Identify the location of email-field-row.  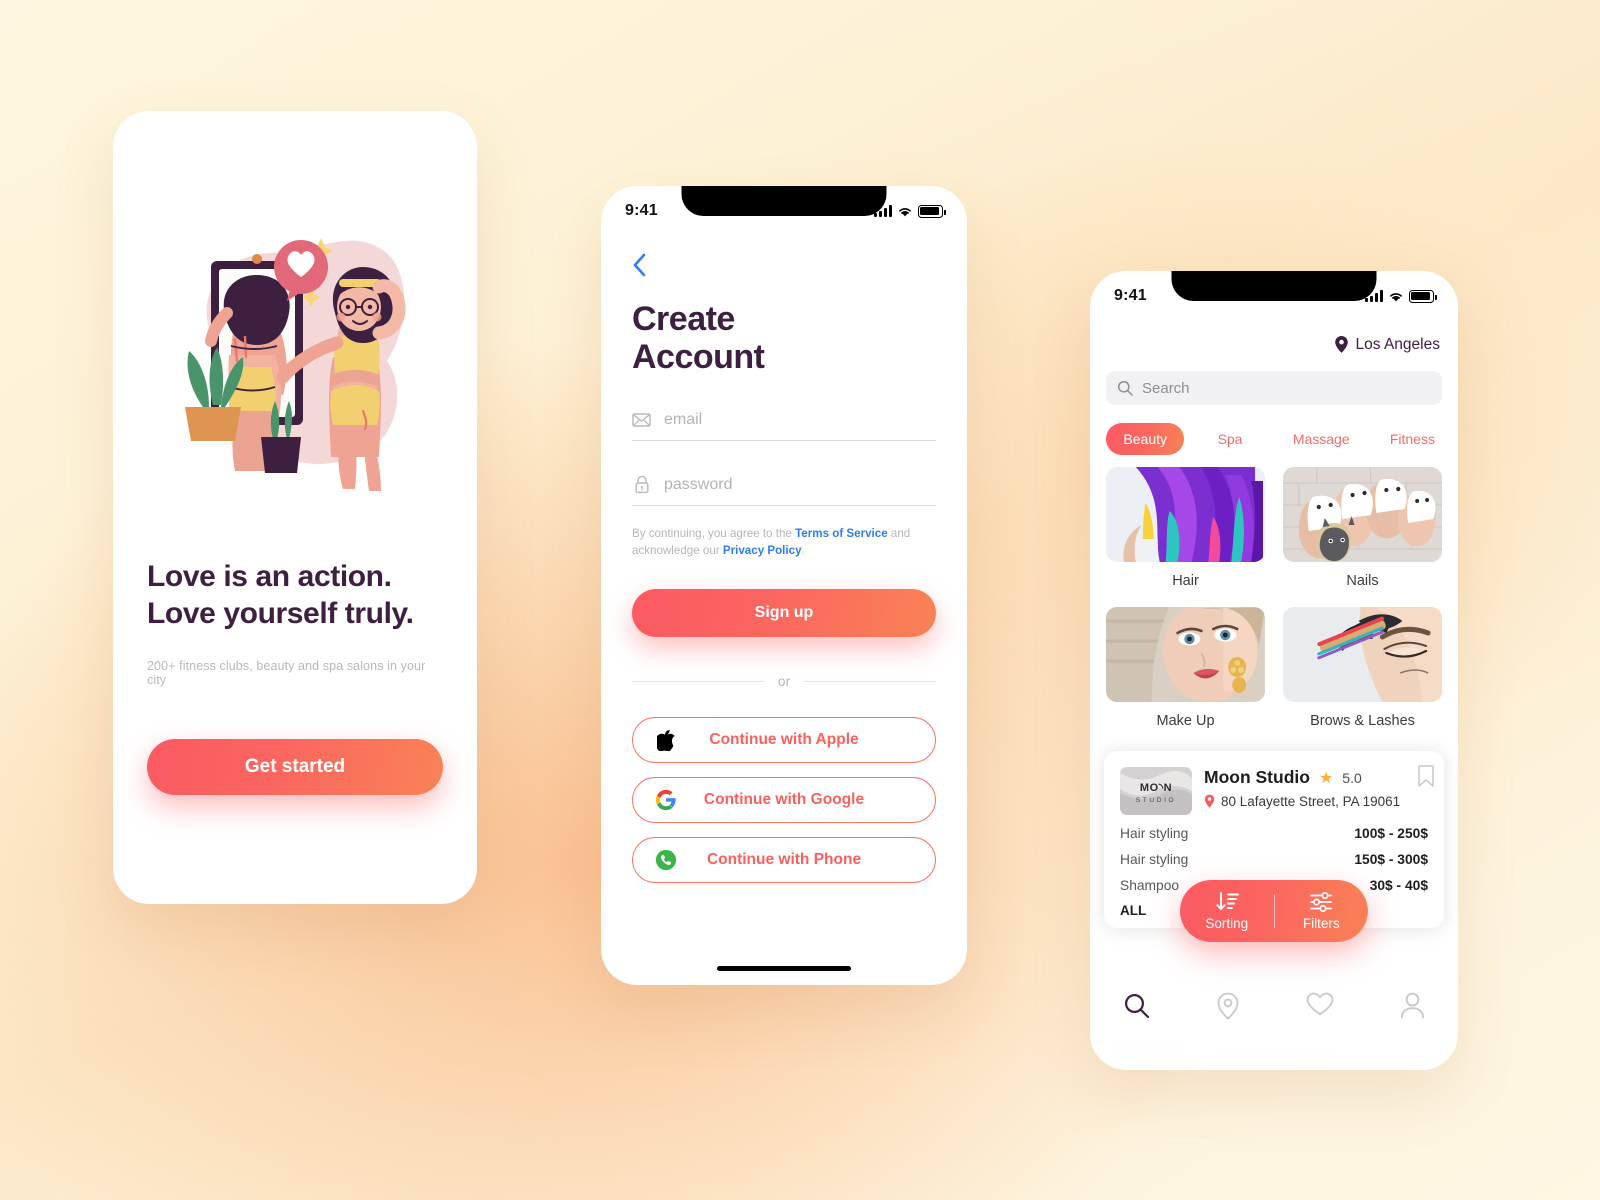
(784, 426).